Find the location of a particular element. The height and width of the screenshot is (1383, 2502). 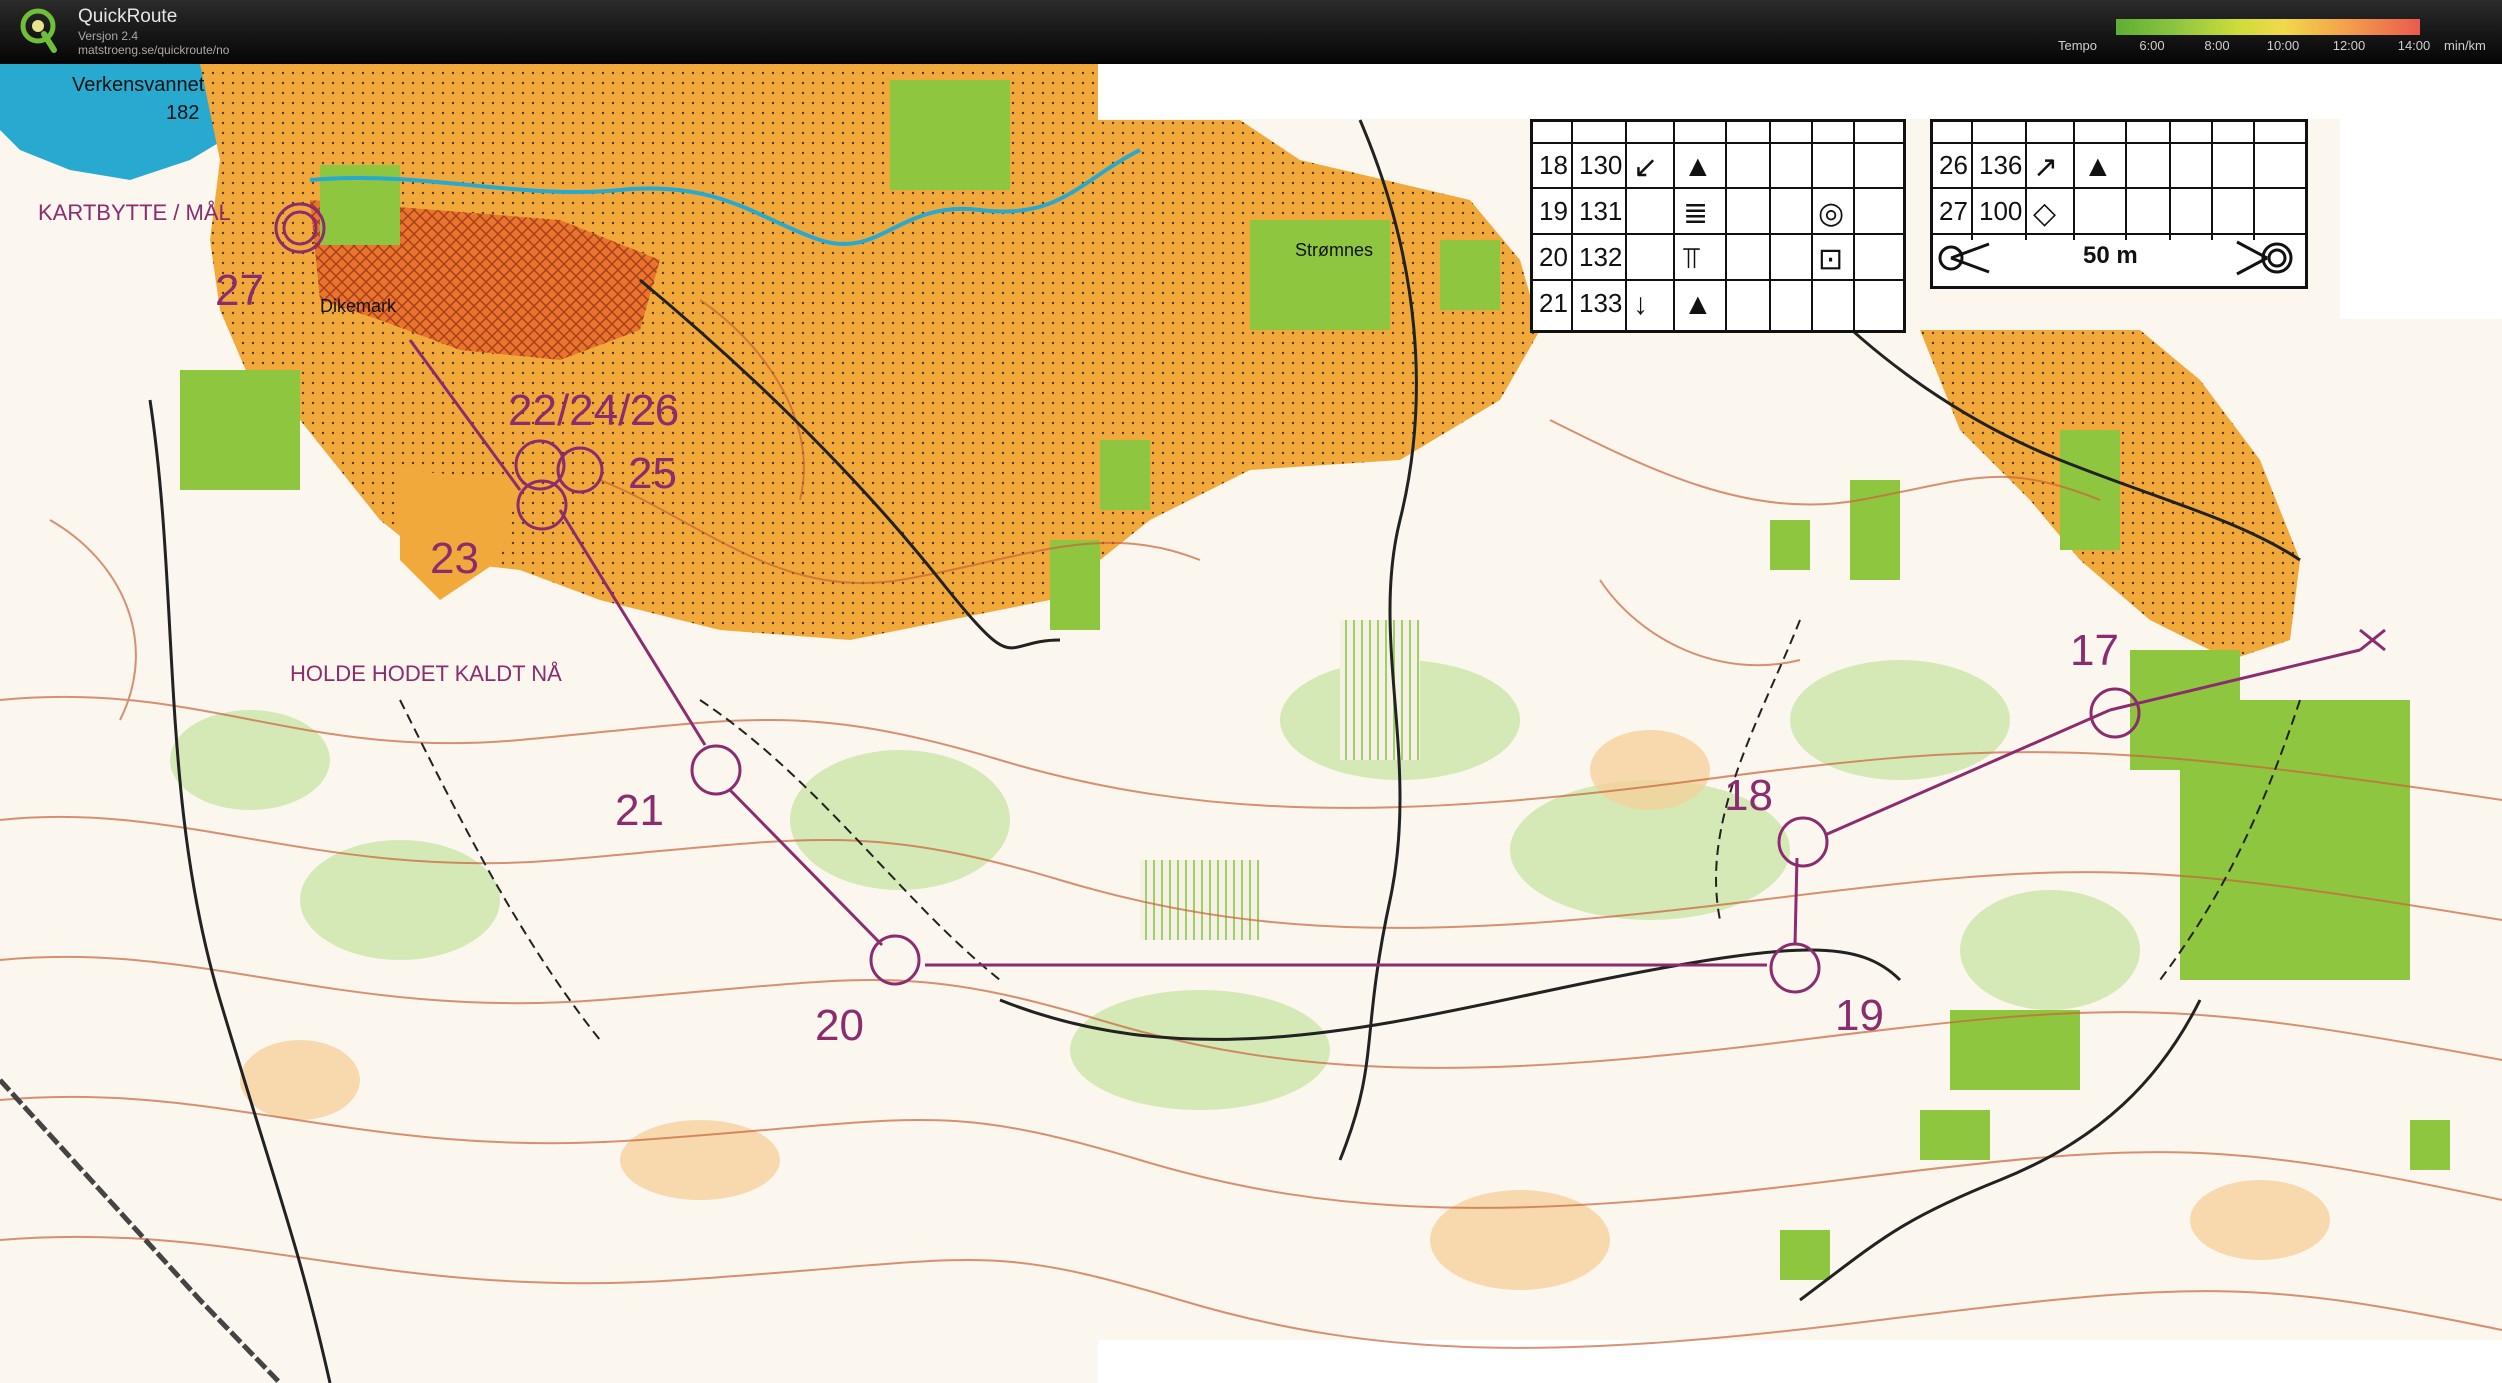

cd-row: 21 133 ↓ ▲ is located at coordinates (1718, 303).